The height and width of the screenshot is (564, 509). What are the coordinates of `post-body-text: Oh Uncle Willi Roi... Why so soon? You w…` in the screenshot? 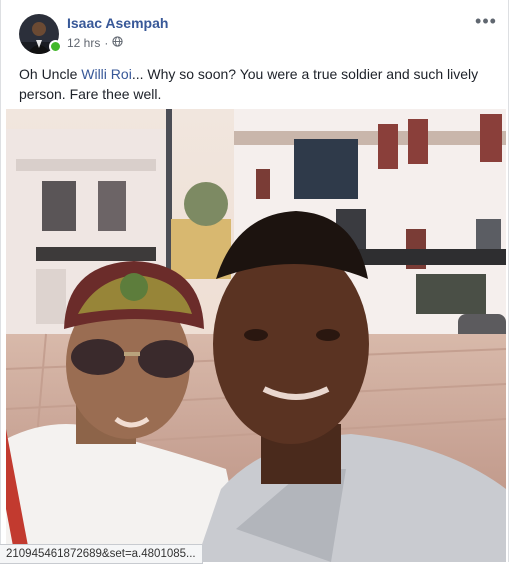 It's located at (256, 84).